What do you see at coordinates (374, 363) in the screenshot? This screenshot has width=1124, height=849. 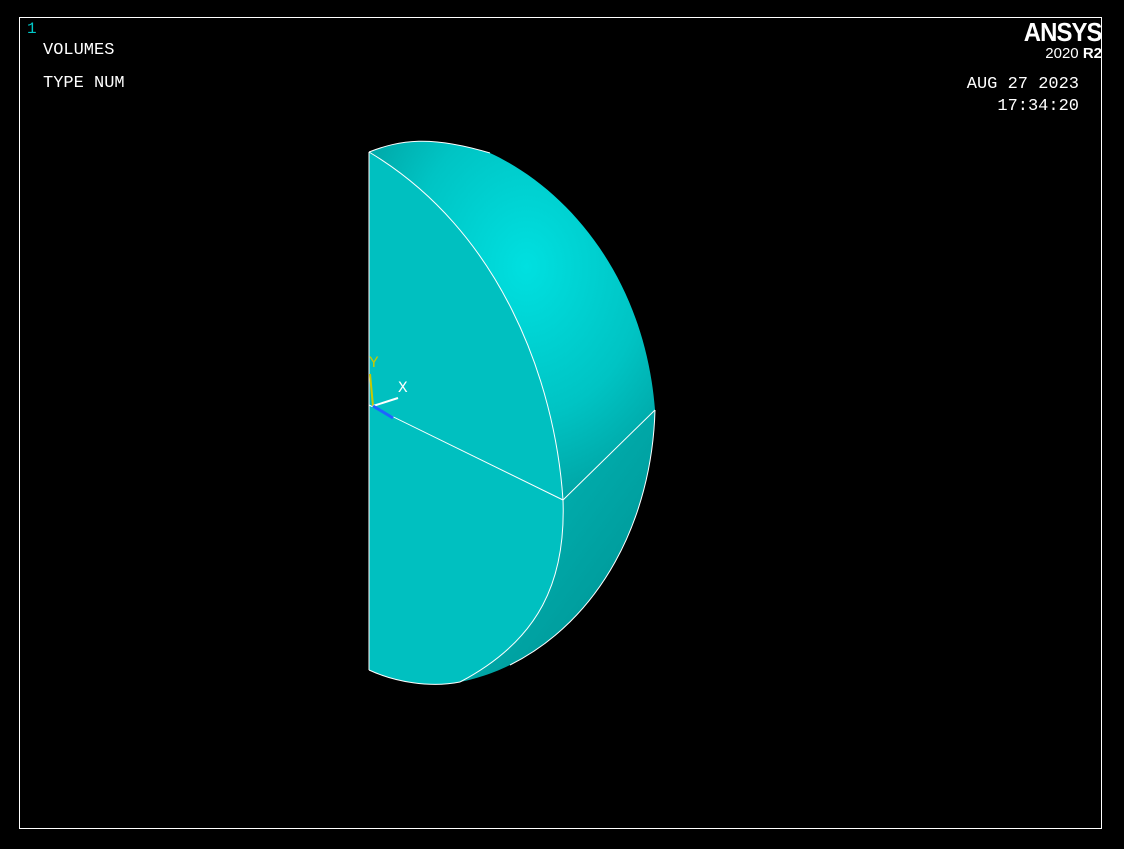 I see `triad-y-label: Y` at bounding box center [374, 363].